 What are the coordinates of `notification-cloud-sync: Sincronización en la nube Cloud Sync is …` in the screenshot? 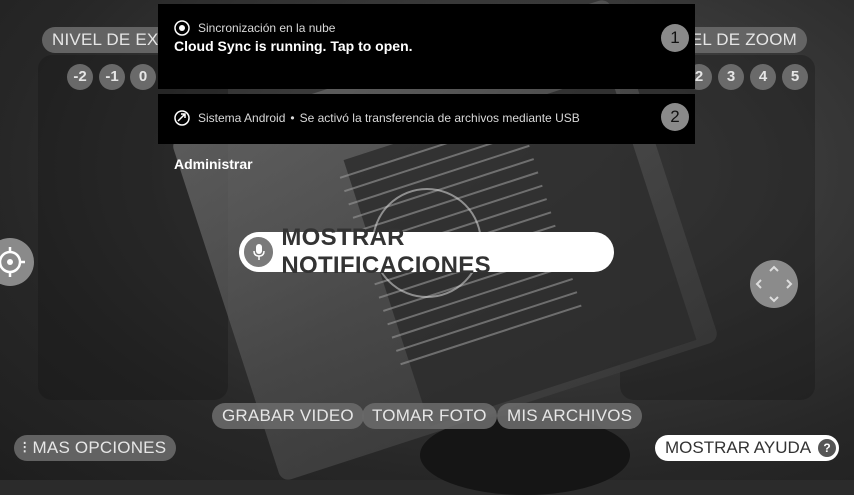 It's located at (426, 46).